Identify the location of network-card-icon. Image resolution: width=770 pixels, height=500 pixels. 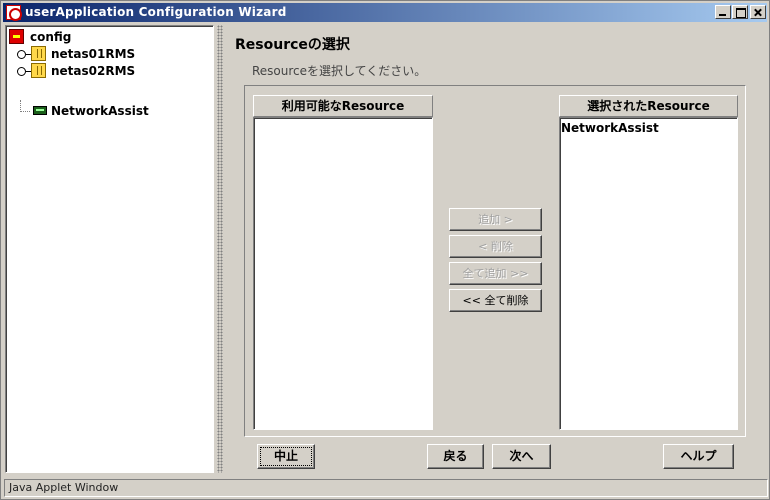
(40, 110).